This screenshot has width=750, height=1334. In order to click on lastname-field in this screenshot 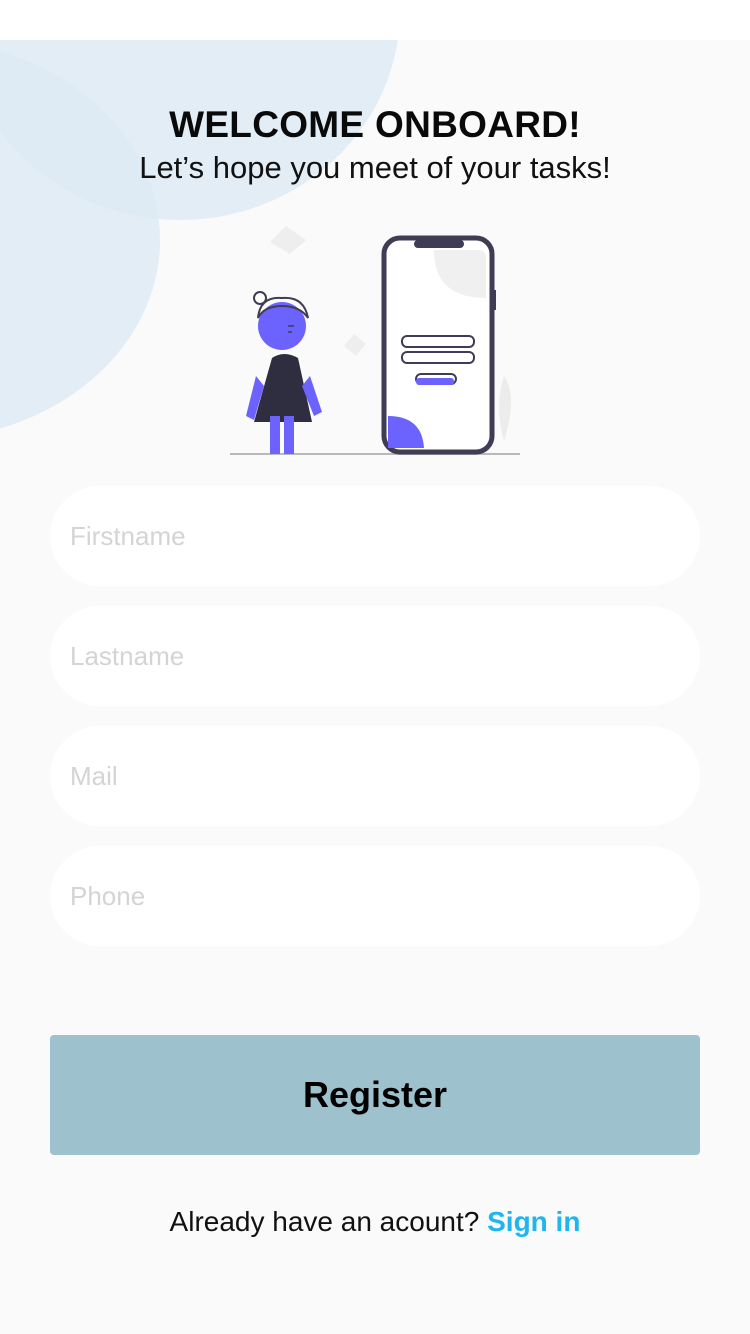, I will do `click(375, 656)`.